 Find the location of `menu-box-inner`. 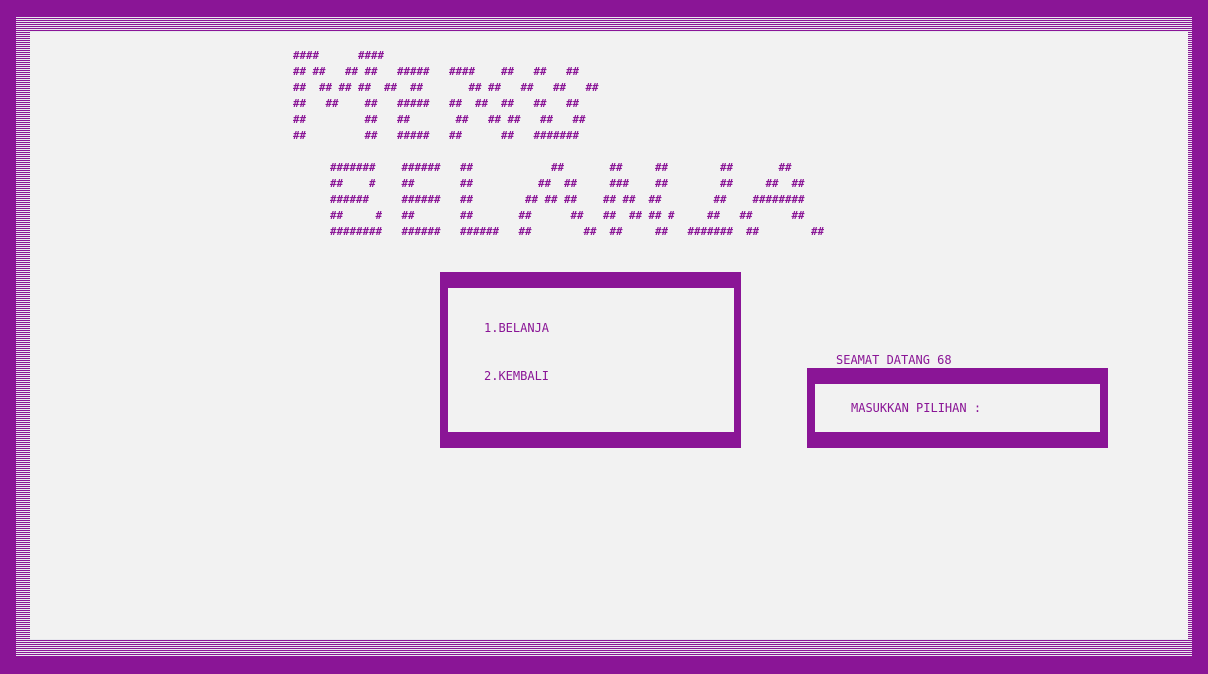

menu-box-inner is located at coordinates (591, 360).